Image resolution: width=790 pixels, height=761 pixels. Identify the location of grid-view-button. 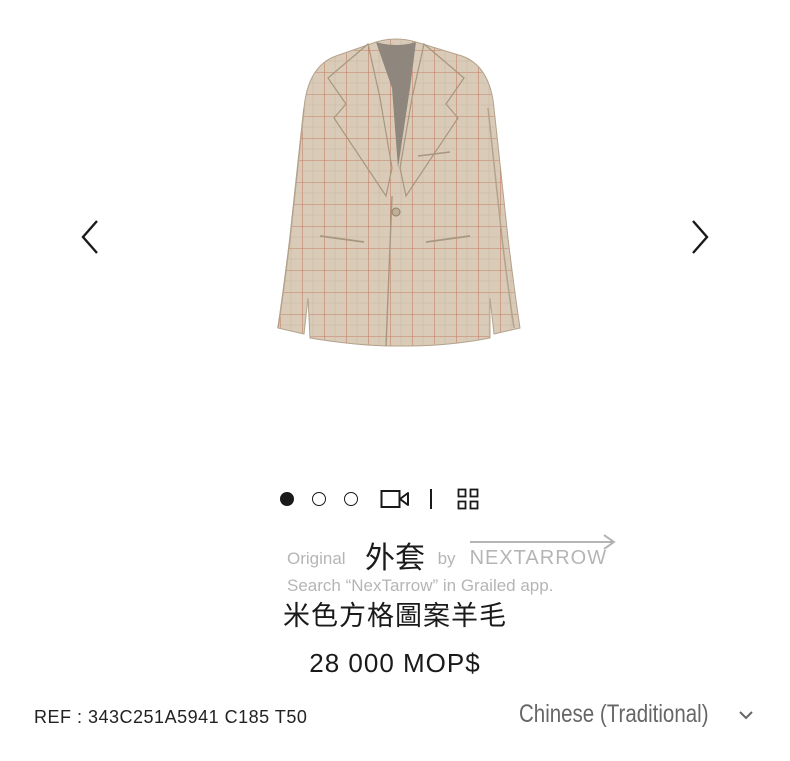
(468, 499).